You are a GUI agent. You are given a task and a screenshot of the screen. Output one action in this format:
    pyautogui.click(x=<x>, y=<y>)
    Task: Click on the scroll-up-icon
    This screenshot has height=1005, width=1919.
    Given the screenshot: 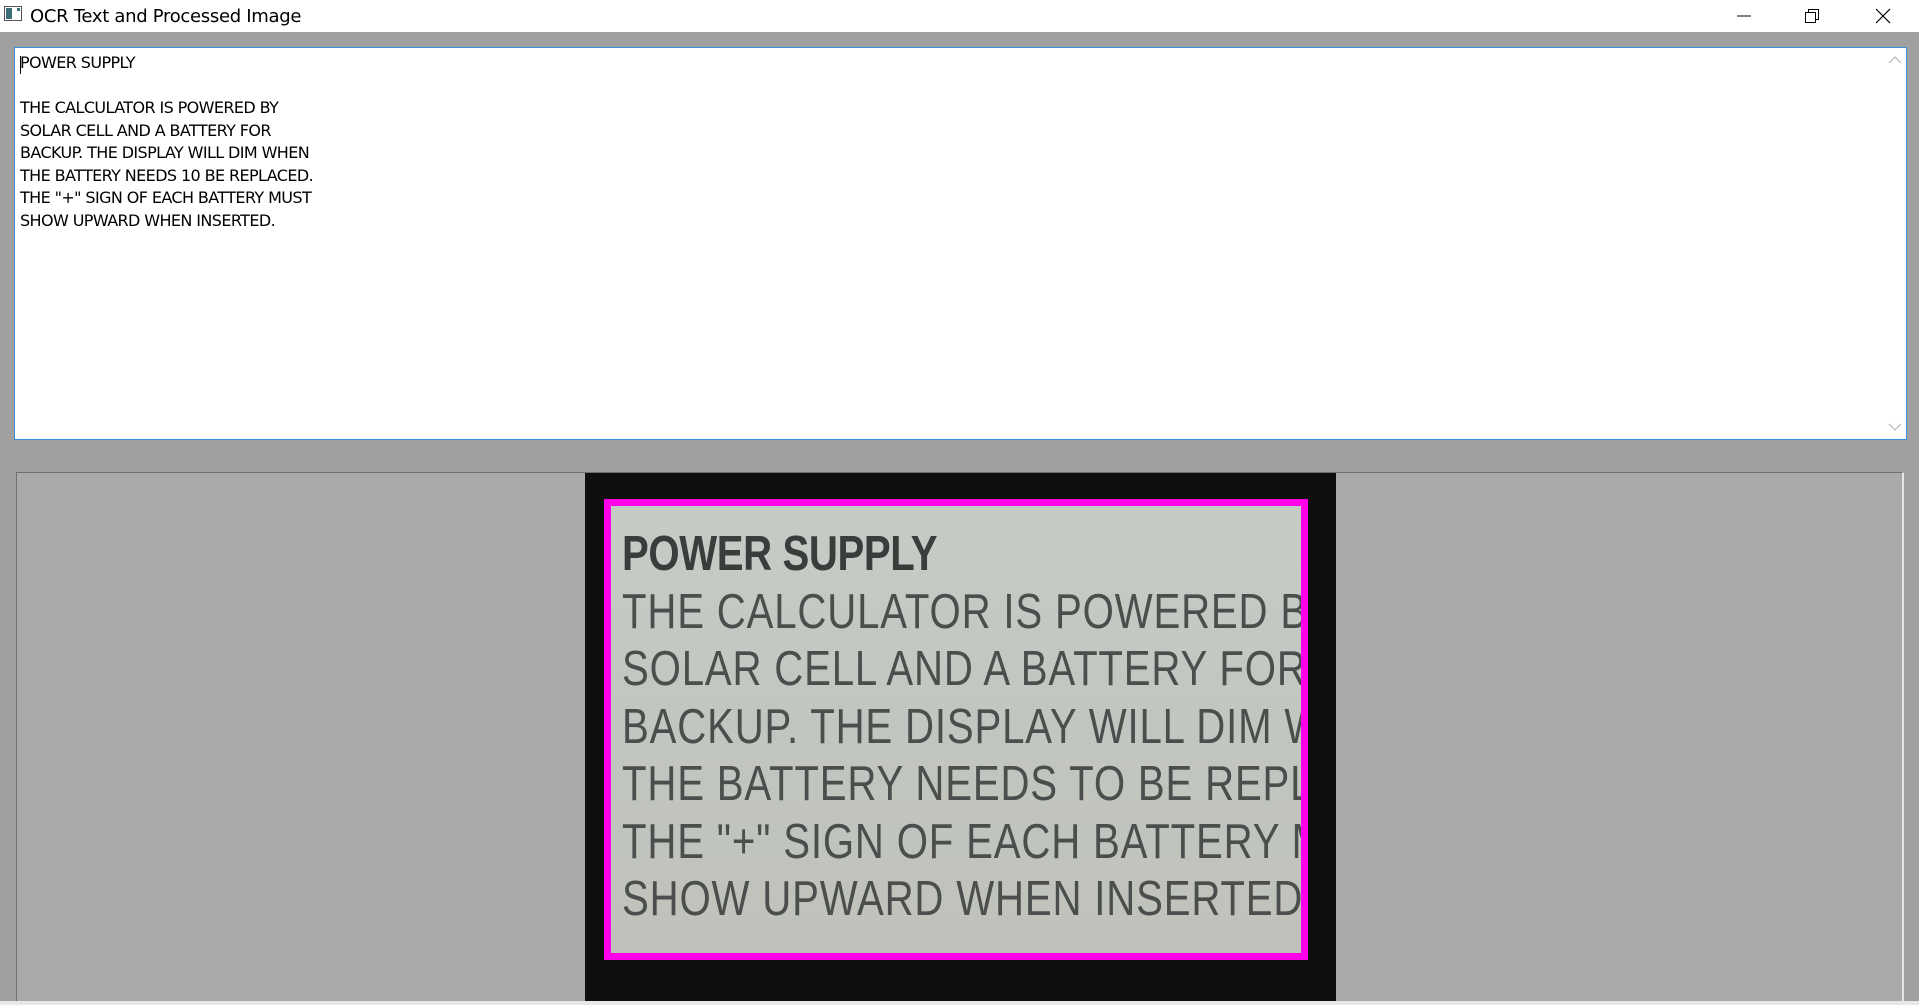 What is the action you would take?
    pyautogui.click(x=1895, y=60)
    